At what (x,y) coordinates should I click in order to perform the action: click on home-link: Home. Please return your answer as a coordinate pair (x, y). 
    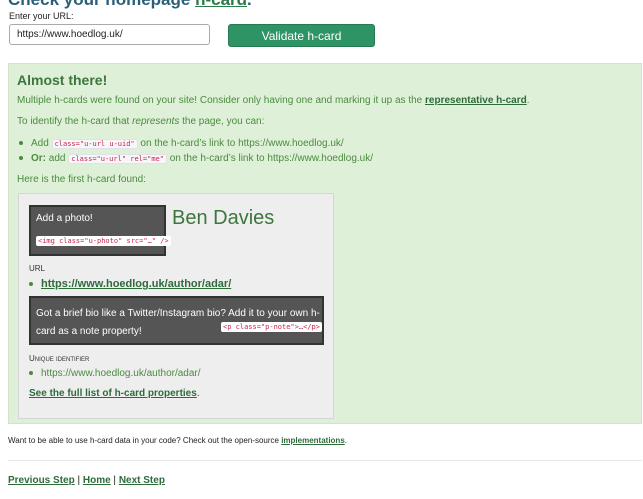
    Looking at the image, I should click on (97, 480).